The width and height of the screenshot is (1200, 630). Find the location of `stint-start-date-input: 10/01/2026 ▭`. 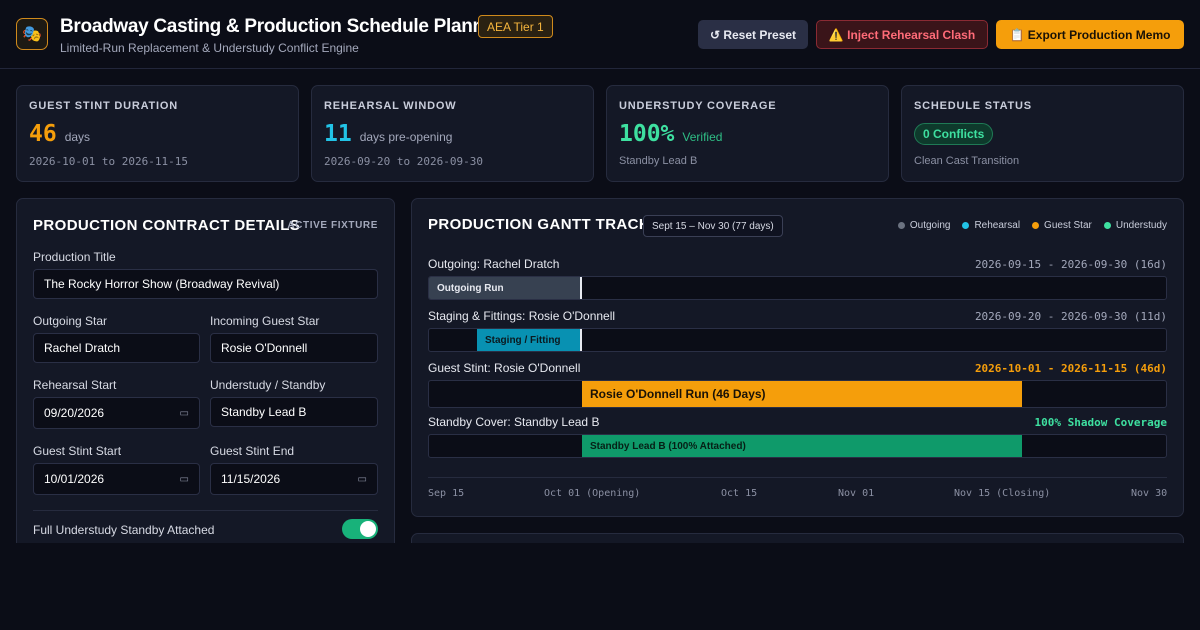

stint-start-date-input: 10/01/2026 ▭ is located at coordinates (116, 479).